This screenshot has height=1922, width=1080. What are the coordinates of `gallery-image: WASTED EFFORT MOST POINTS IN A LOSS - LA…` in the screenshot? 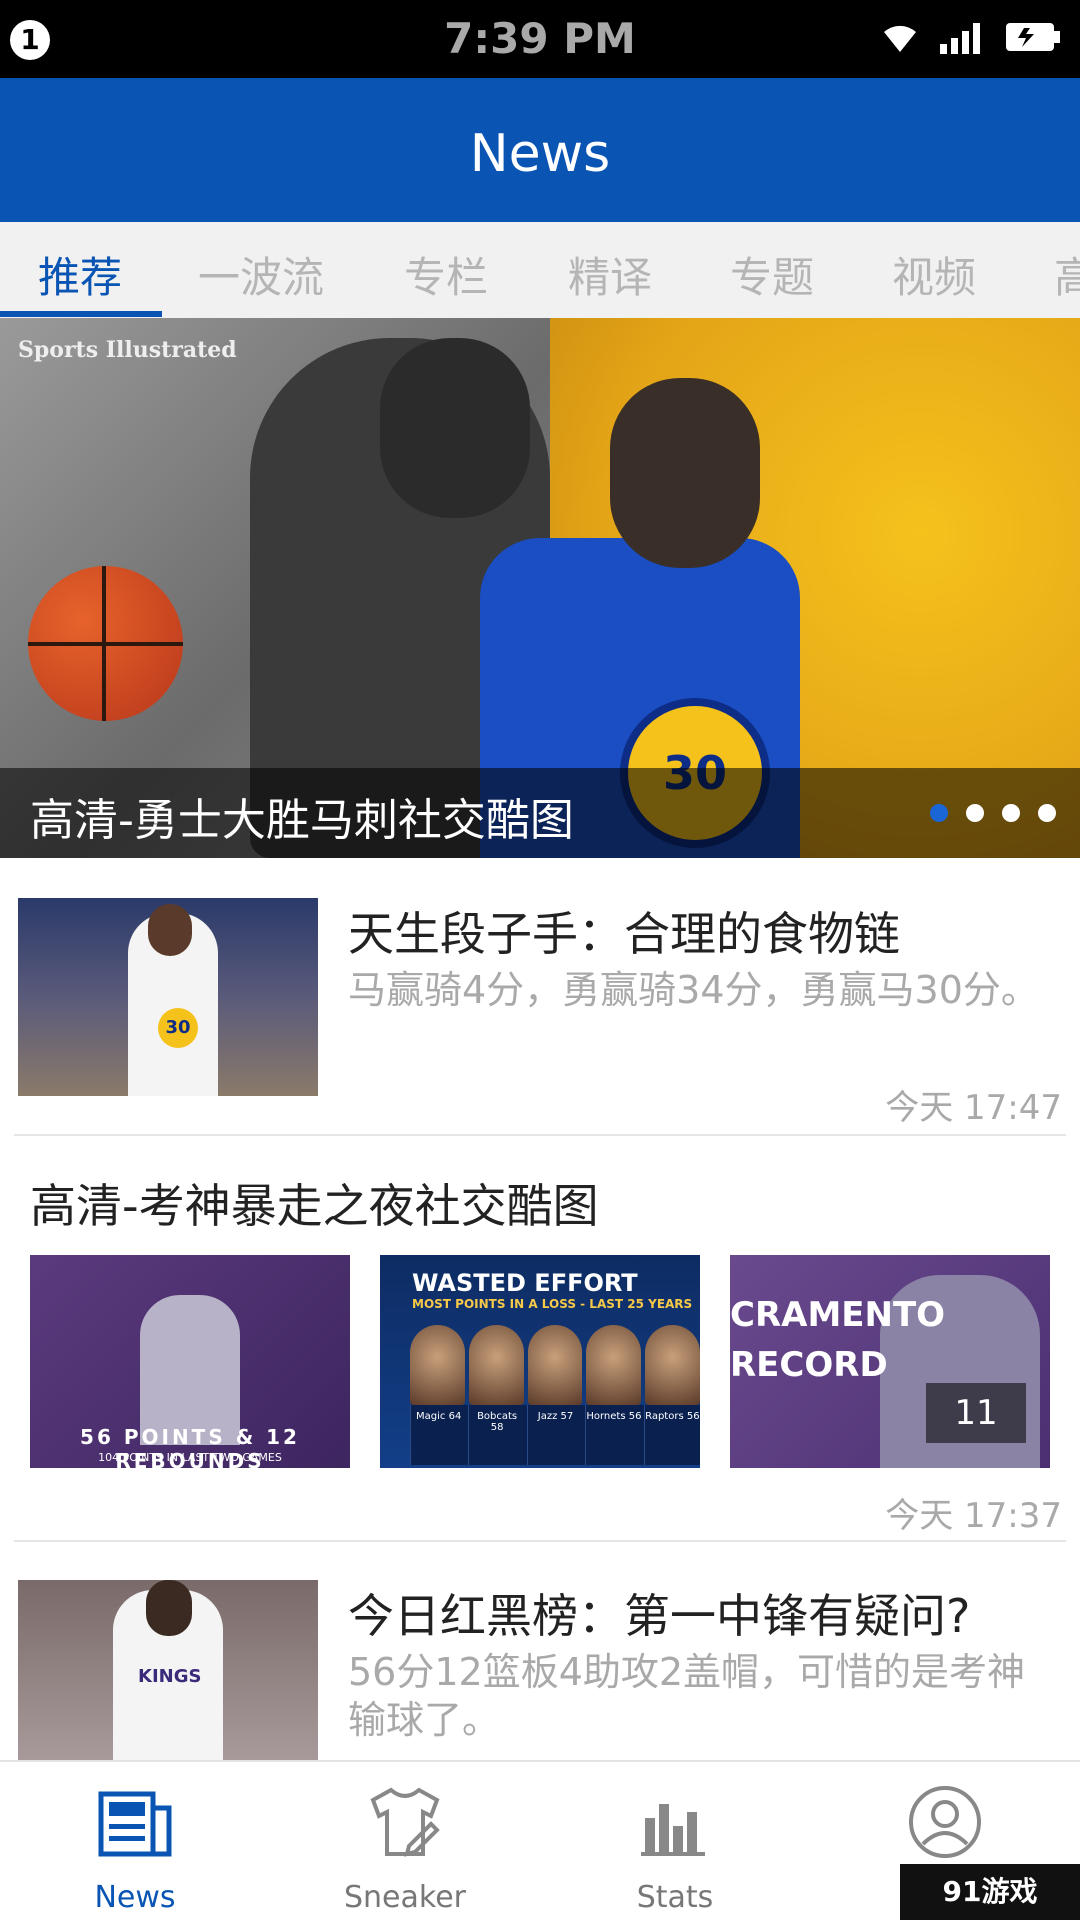 It's located at (540, 1361).